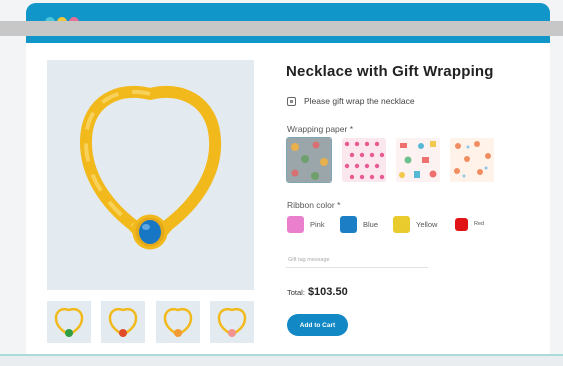 This screenshot has width=563, height=366. Describe the element at coordinates (317, 224) in the screenshot. I see `ribbon-label: Pink` at that location.